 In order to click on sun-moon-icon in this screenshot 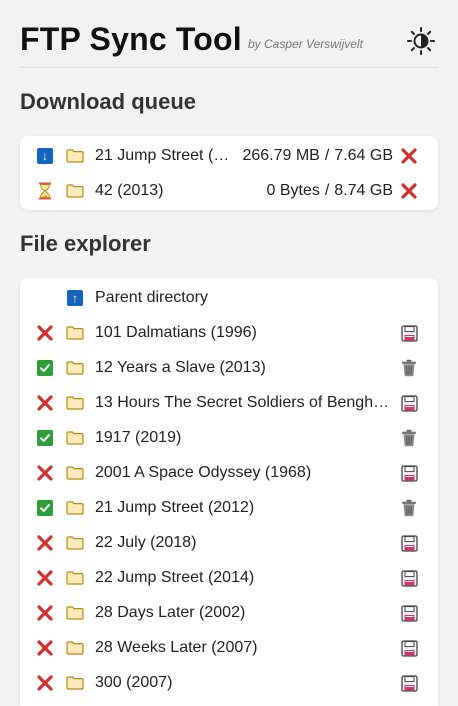, I will do `click(421, 41)`.